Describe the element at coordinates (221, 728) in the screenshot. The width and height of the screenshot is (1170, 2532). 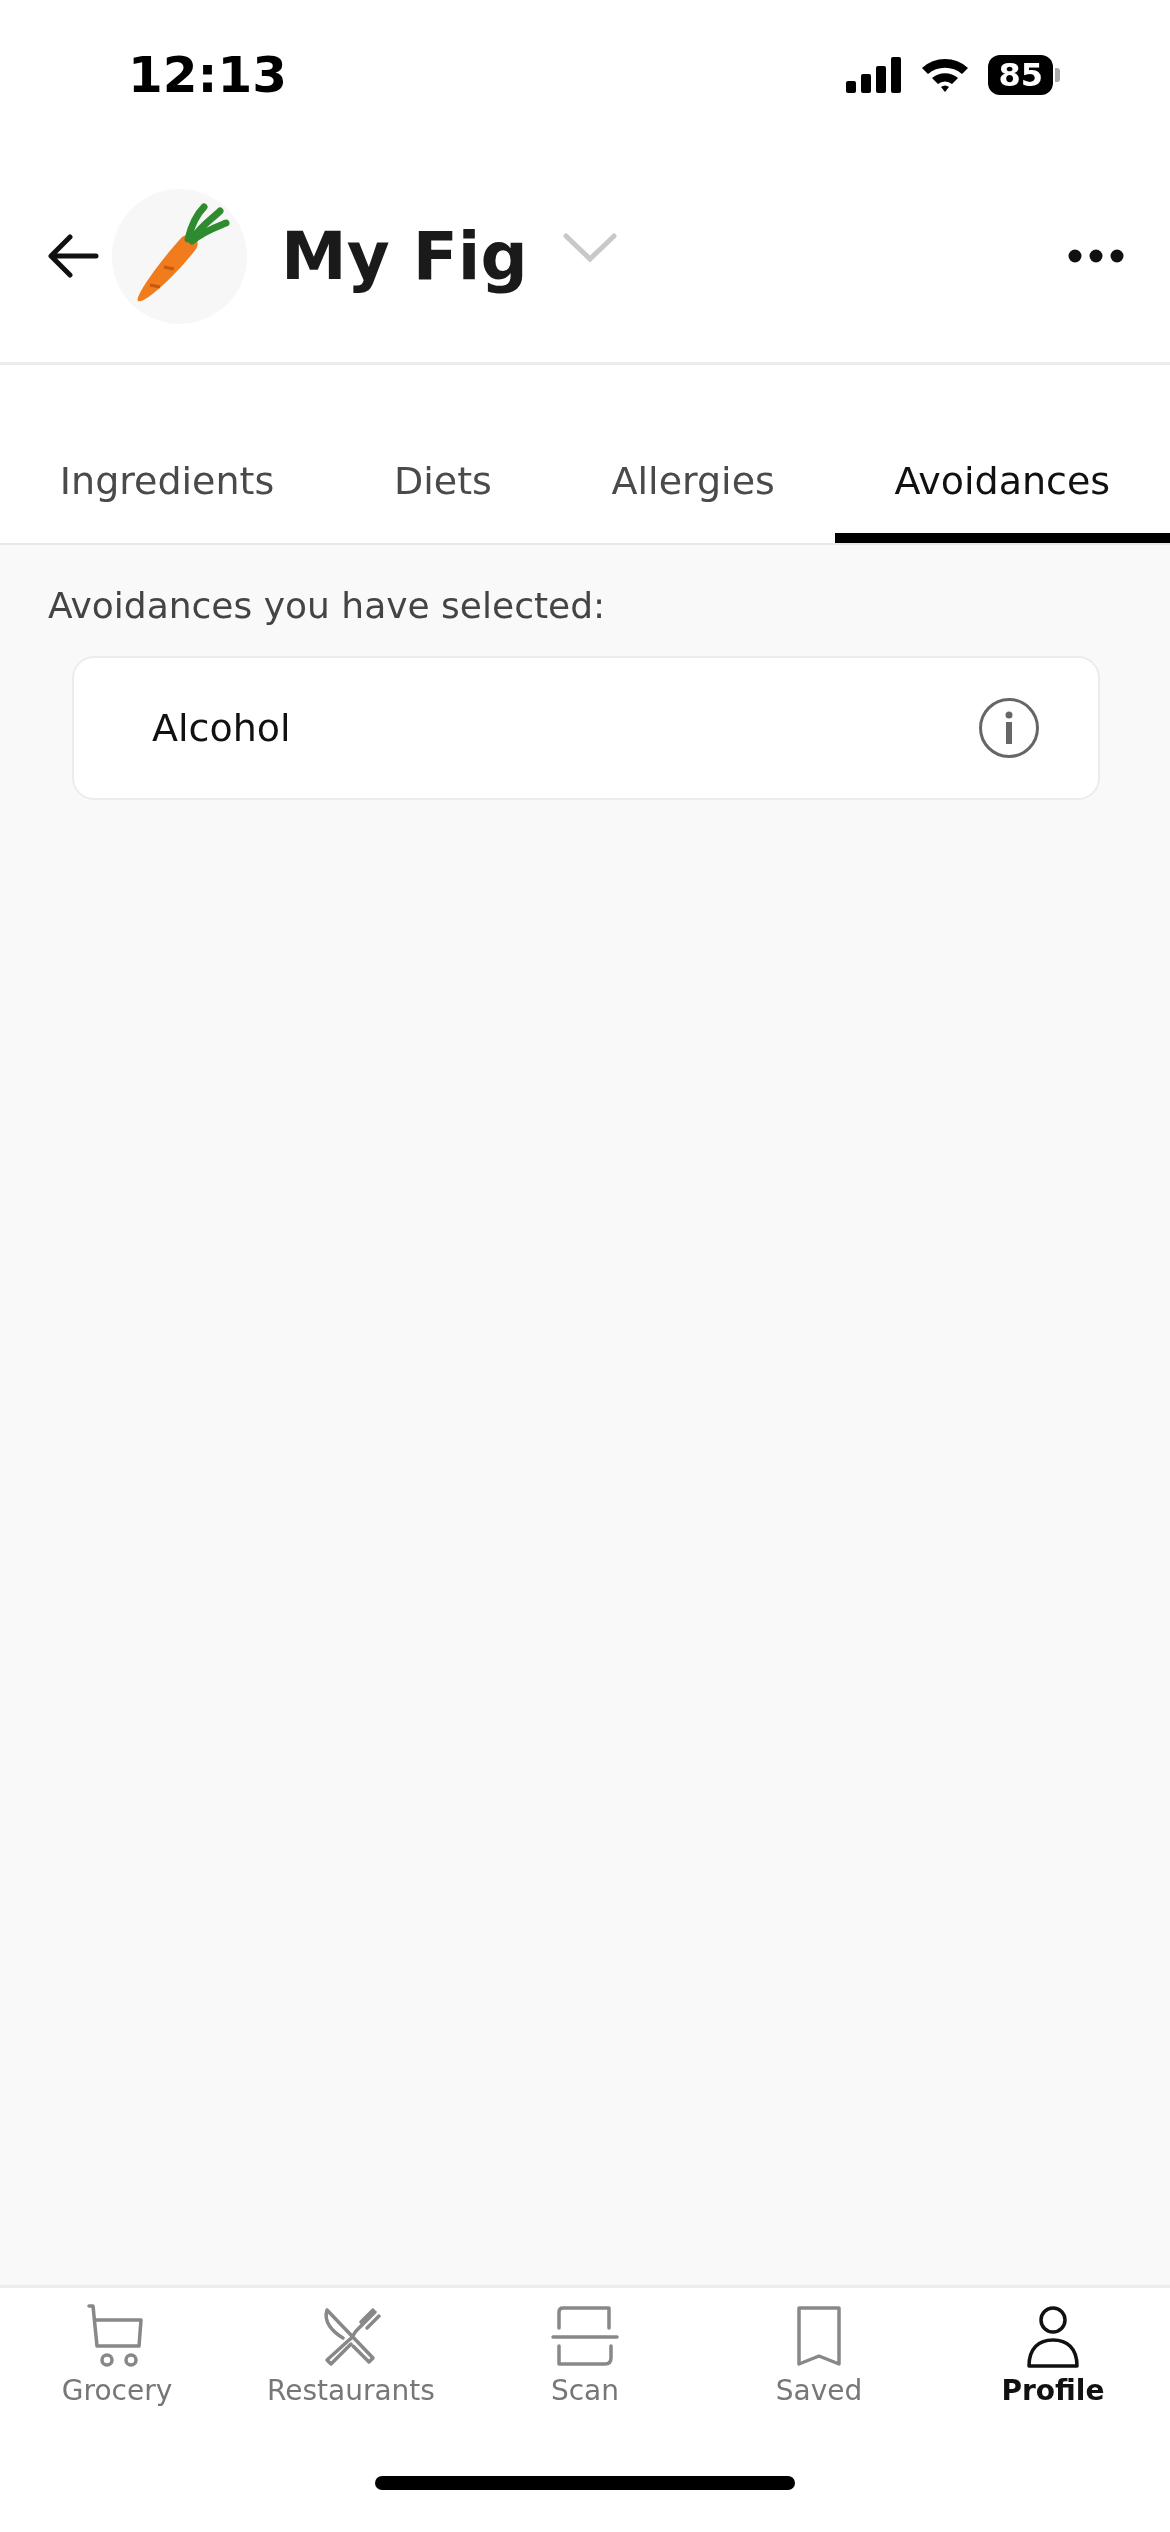
I see `avoidance-label: Alcohol` at that location.